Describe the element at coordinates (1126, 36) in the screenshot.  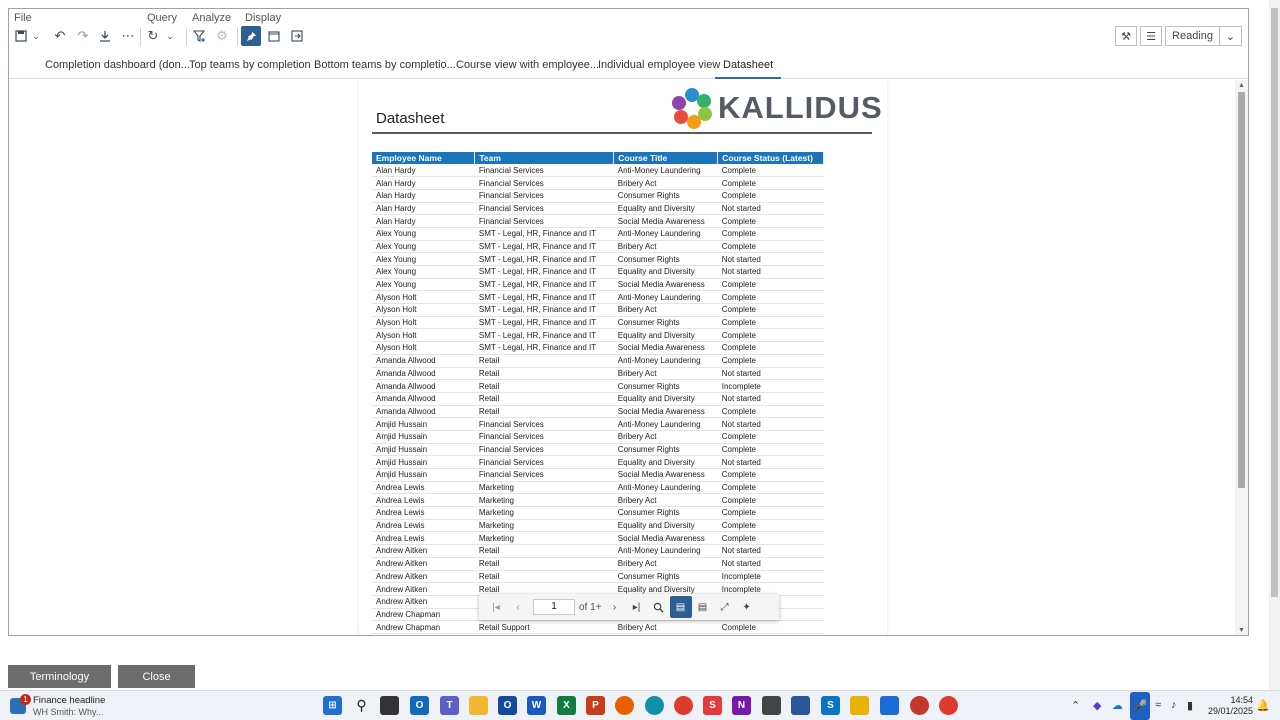
I see `wrench-tool-icon: ⚒` at that location.